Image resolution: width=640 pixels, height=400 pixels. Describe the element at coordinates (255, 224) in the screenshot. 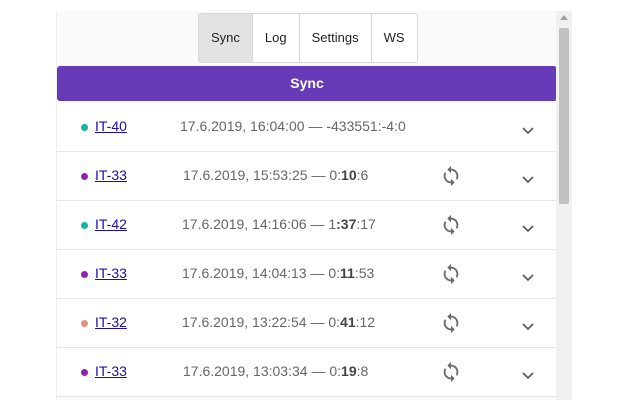

I see `timestamp: 17.6.2019, 14:16:06 —` at that location.